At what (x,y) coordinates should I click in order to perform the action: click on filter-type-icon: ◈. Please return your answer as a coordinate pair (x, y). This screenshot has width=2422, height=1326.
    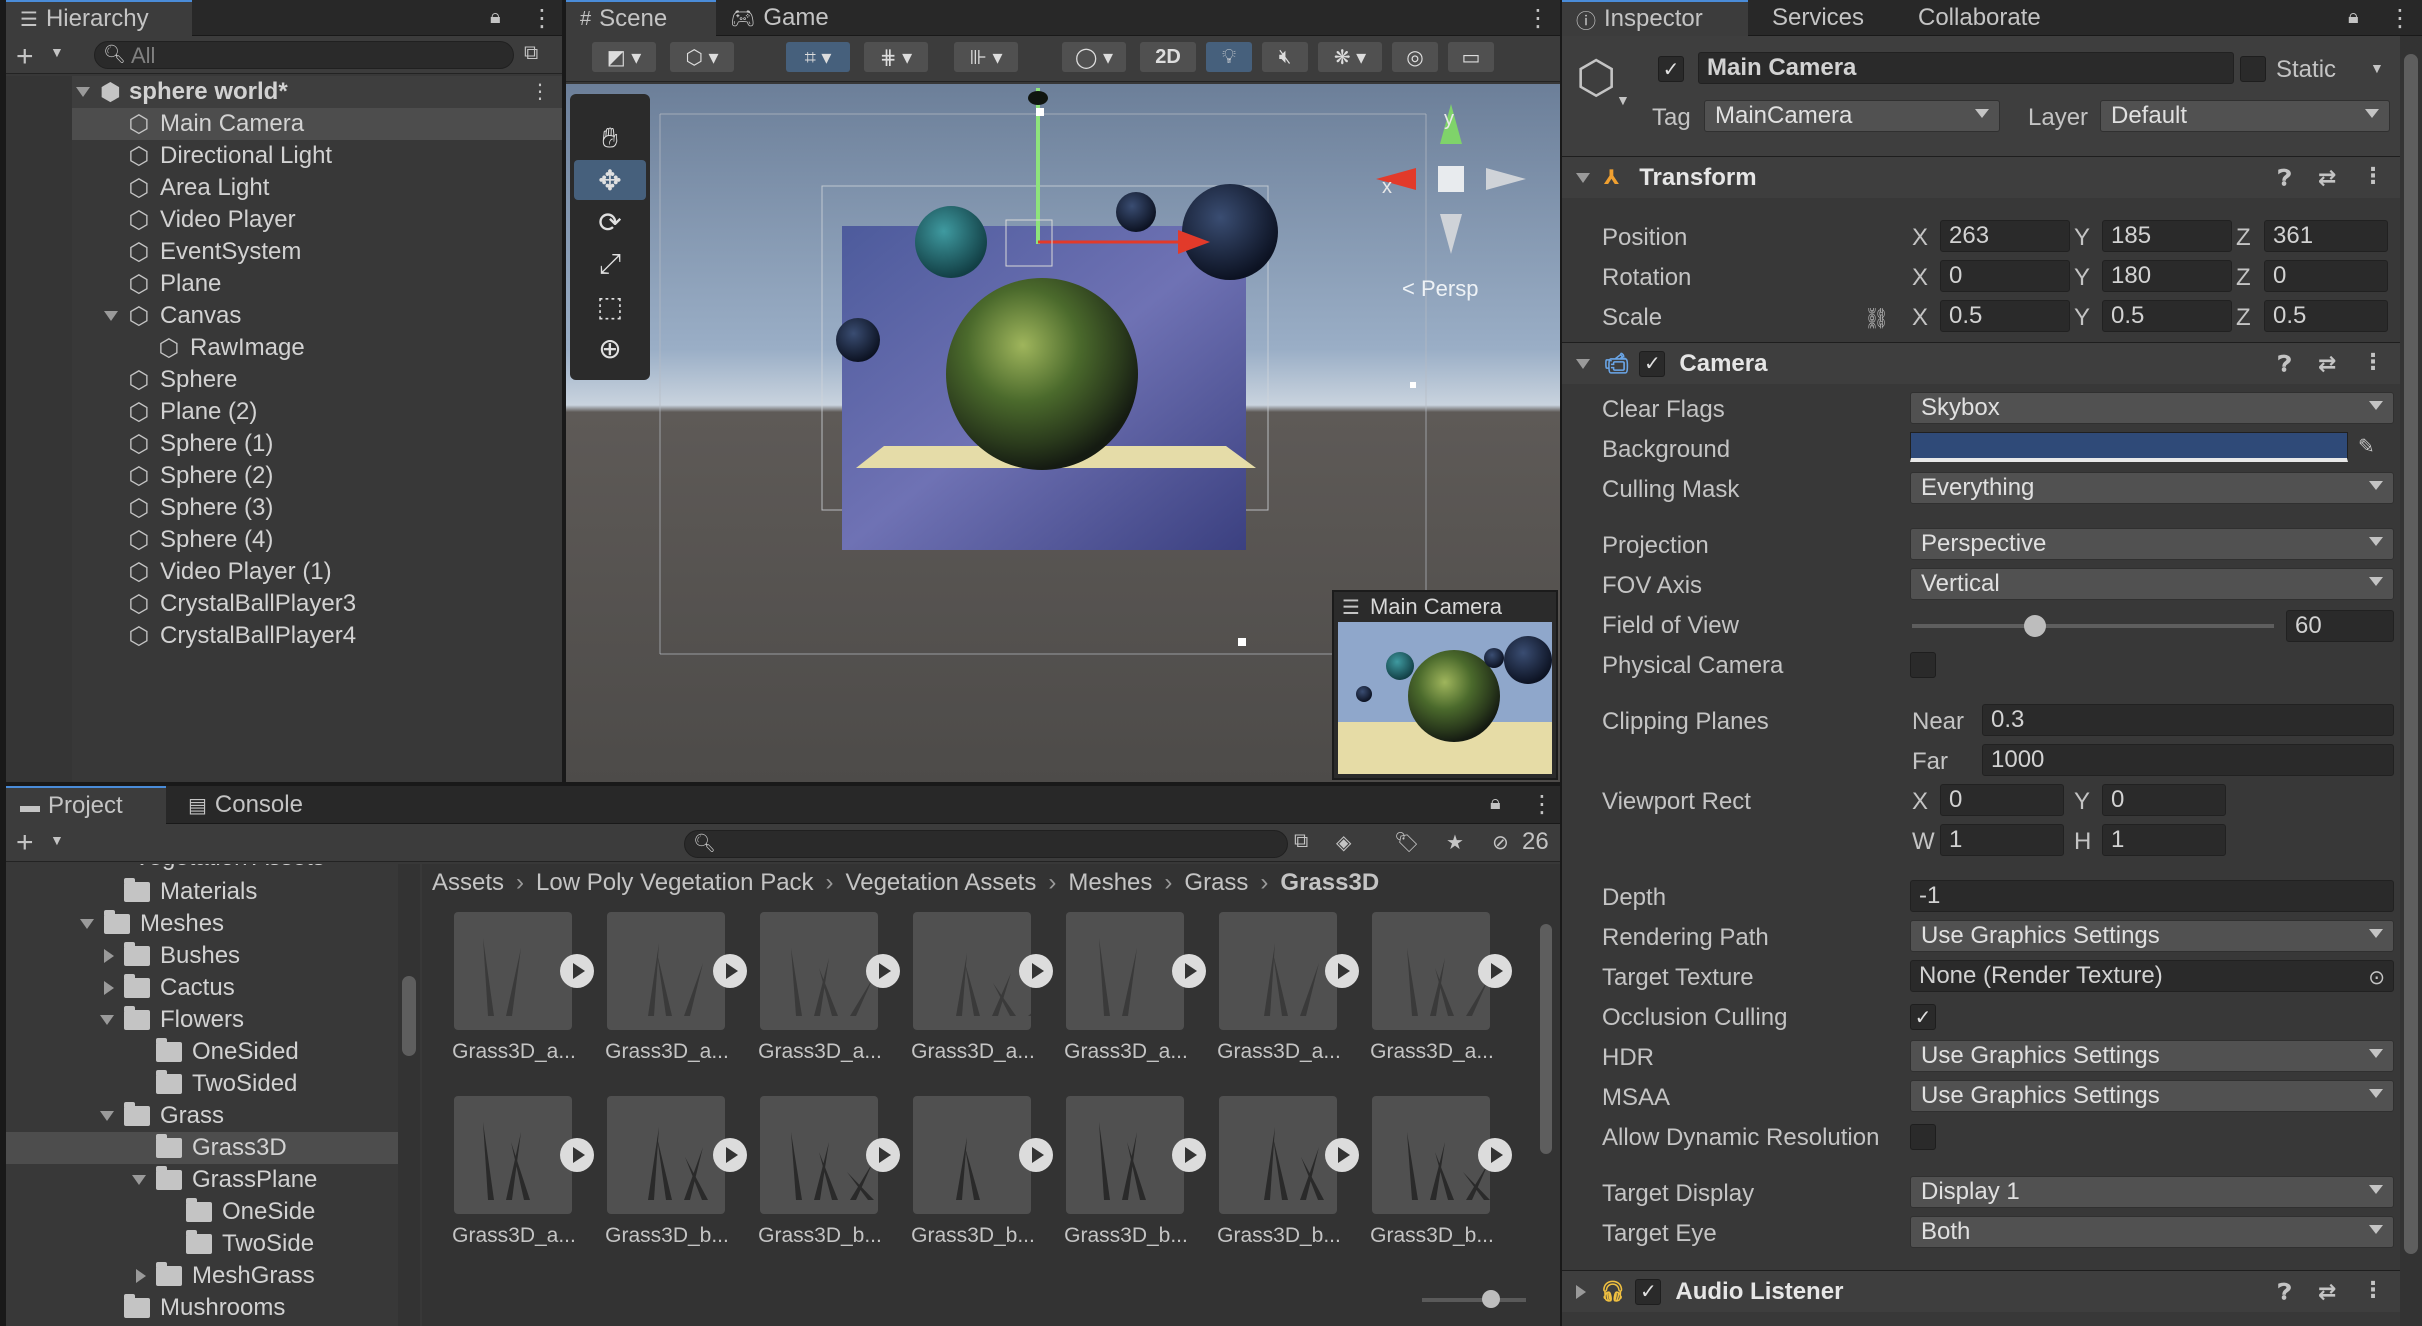
    Looking at the image, I should click on (1343, 842).